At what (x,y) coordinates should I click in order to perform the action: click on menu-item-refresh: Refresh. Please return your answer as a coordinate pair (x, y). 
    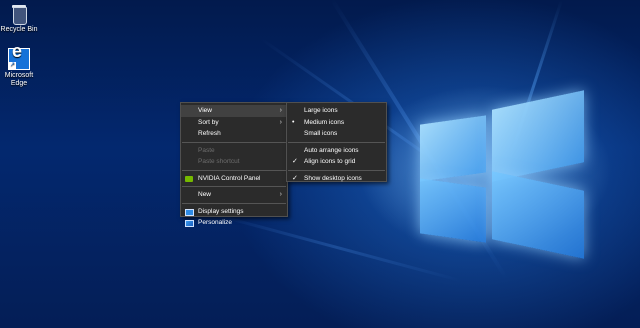
    Looking at the image, I should click on (234, 134).